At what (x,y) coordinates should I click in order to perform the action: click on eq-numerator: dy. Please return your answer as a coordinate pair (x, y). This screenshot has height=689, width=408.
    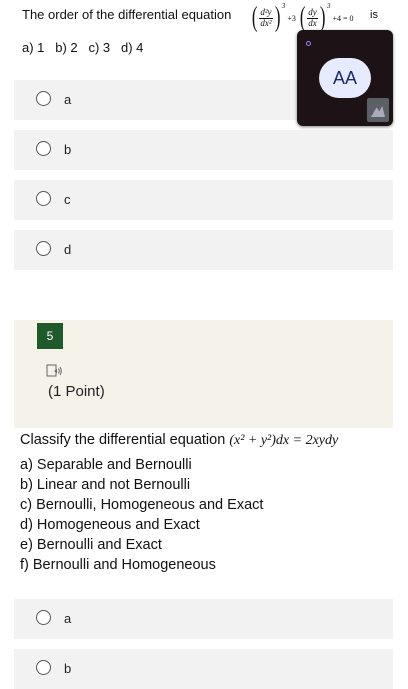
    Looking at the image, I should click on (312, 12).